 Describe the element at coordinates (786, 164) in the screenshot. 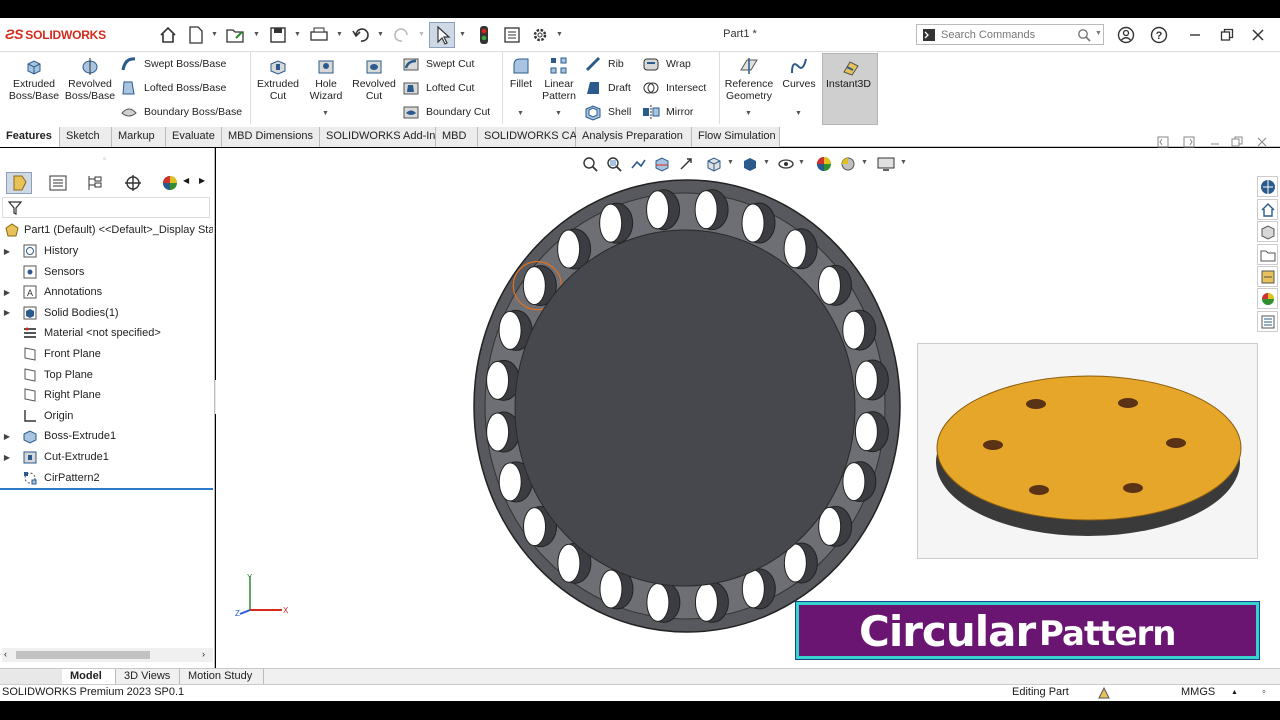

I see `hide-show-items-icon` at that location.